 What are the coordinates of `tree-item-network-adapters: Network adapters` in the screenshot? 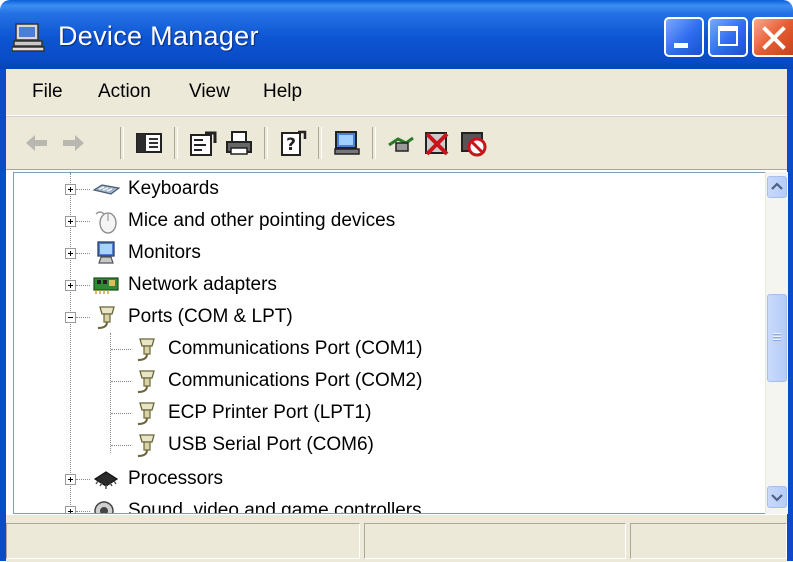 It's located at (184, 285).